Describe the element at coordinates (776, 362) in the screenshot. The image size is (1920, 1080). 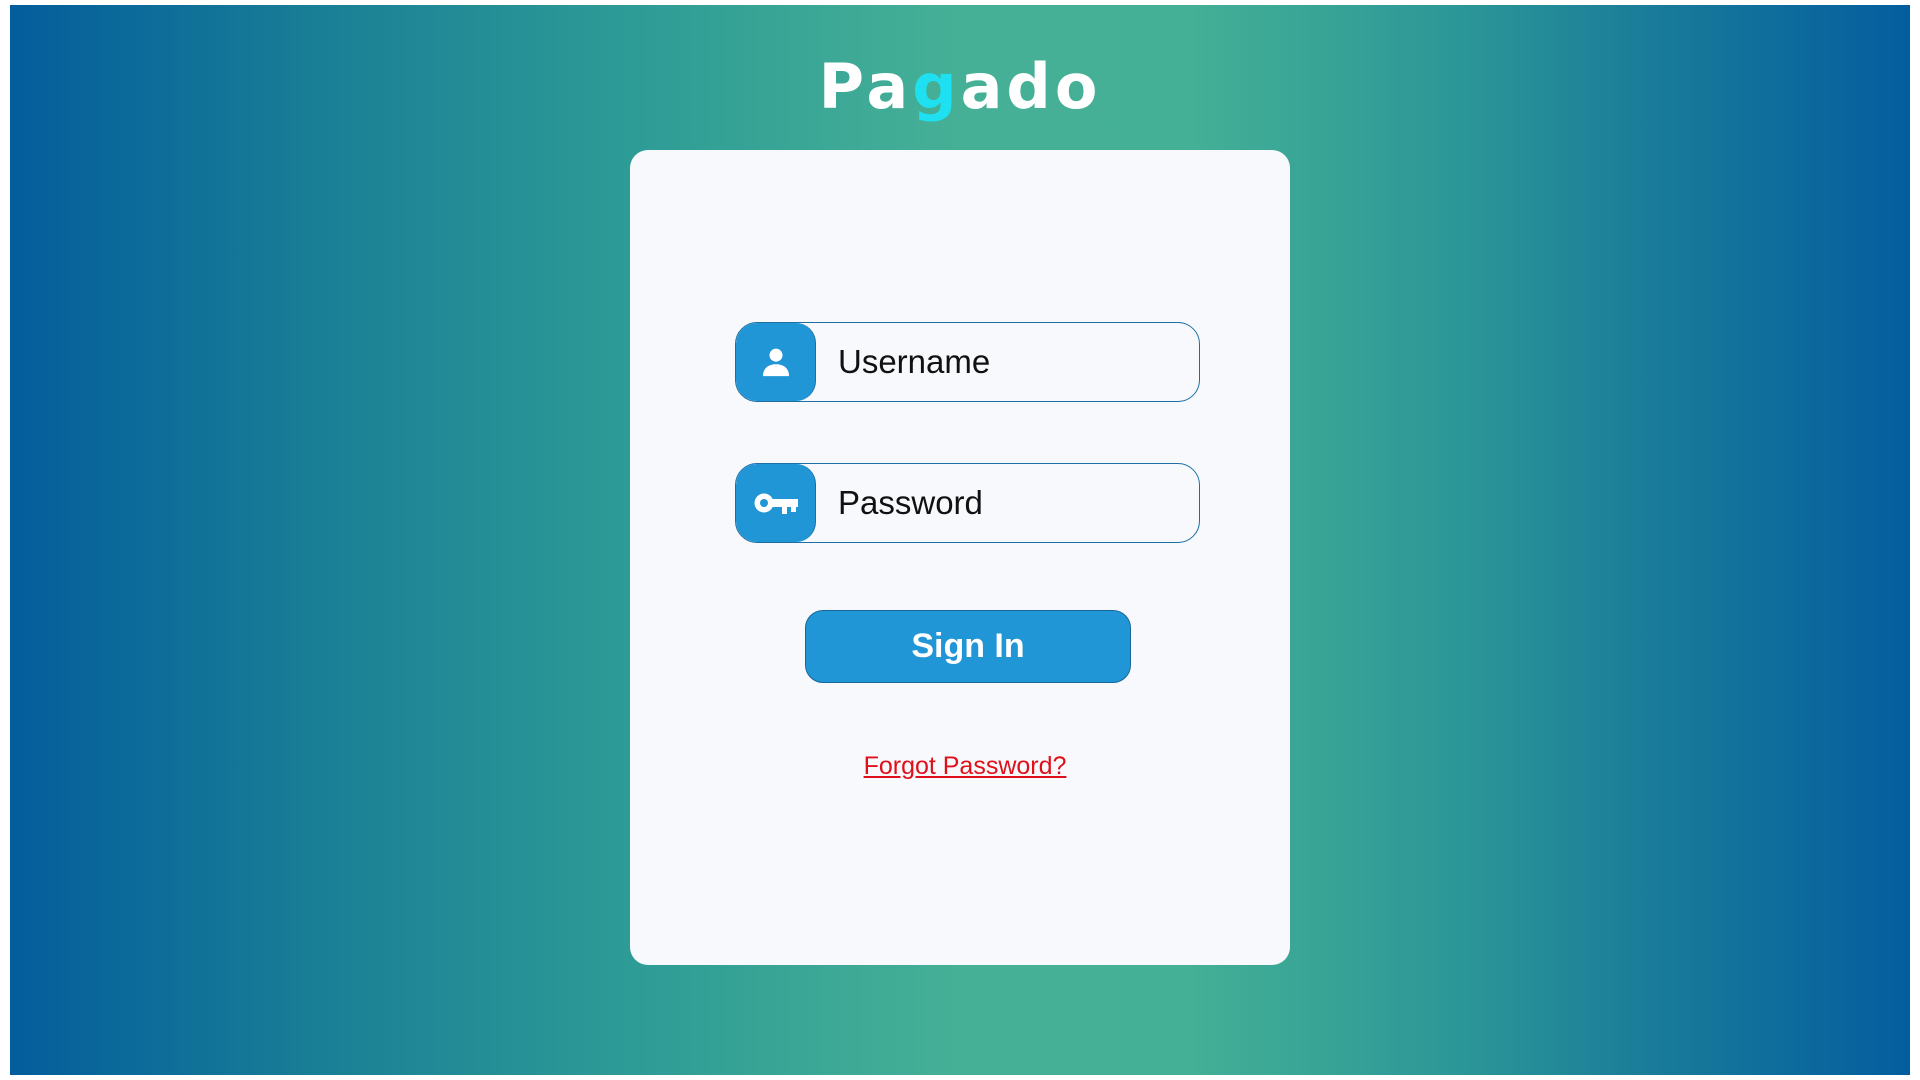
I see `user-icon` at that location.